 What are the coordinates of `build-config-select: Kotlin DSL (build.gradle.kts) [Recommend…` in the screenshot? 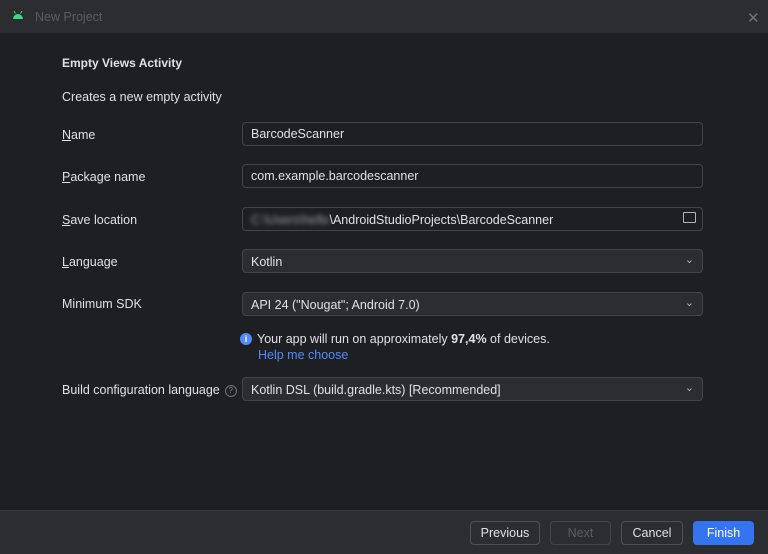 It's located at (472, 389).